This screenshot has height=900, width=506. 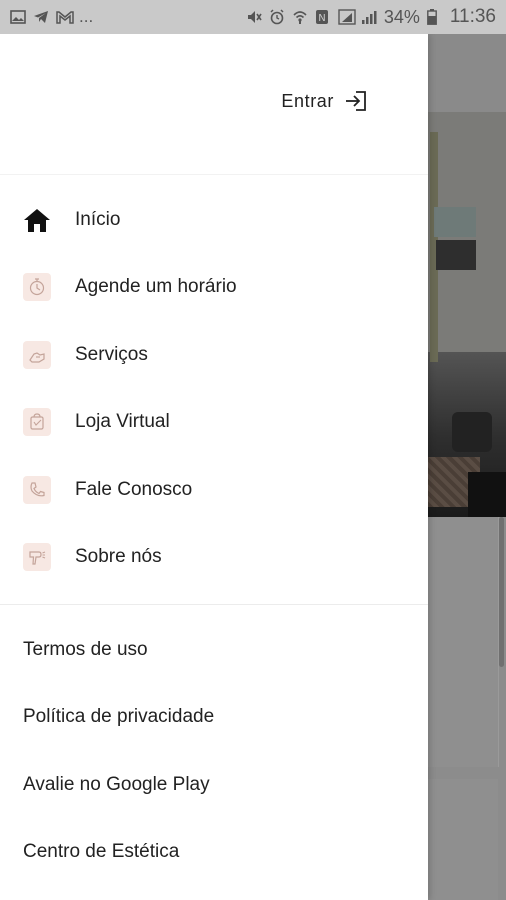 I want to click on phone-icon, so click(x=37, y=489).